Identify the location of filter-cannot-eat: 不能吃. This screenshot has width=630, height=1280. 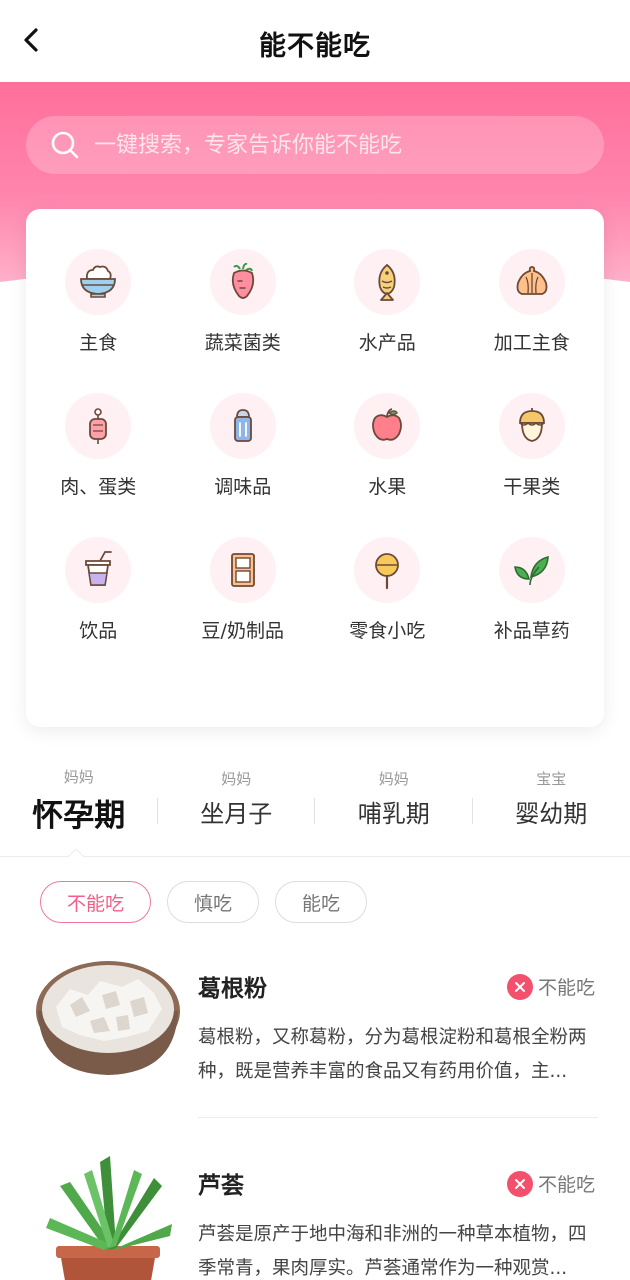
(96, 902).